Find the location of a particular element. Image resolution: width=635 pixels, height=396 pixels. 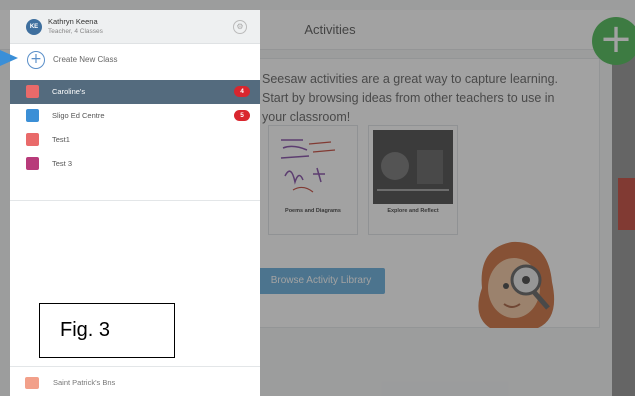

class-item: Test1 is located at coordinates (135, 140).